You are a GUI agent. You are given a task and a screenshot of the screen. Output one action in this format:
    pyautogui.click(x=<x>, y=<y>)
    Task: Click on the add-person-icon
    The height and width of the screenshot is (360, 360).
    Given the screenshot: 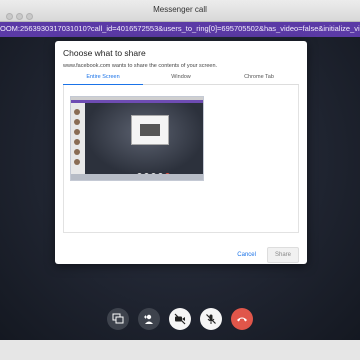 What is the action you would take?
    pyautogui.click(x=148, y=319)
    